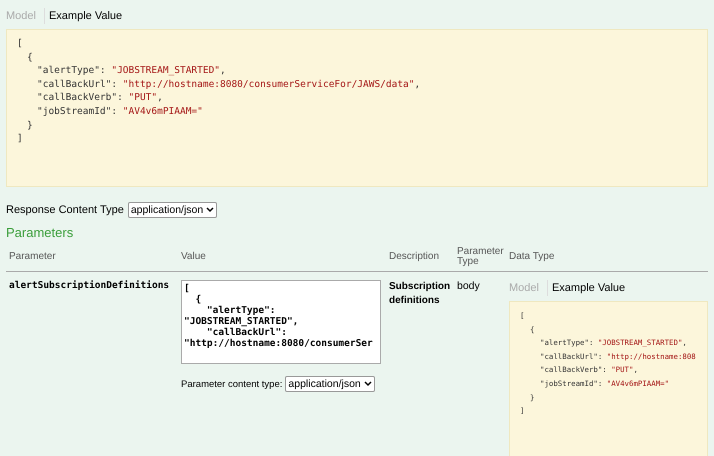 The width and height of the screenshot is (714, 456). Describe the element at coordinates (281, 322) in the screenshot. I see `parameter-value-field: [ { "alertType": "JOBSTREAM_STARTED", "callBackUrl": "http://hostname:8080/consumerSer` at that location.